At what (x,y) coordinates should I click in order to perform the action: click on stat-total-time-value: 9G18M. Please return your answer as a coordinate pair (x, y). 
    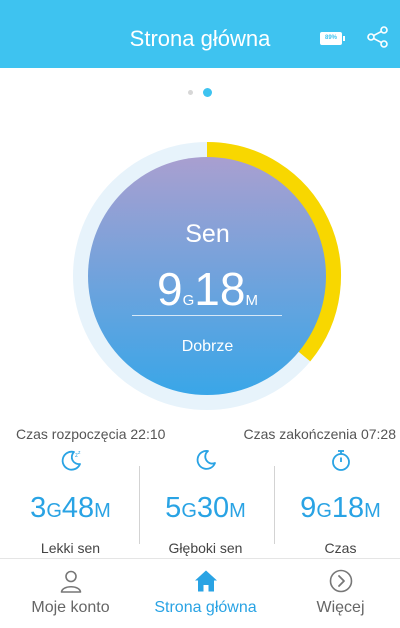
    Looking at the image, I should click on (340, 508).